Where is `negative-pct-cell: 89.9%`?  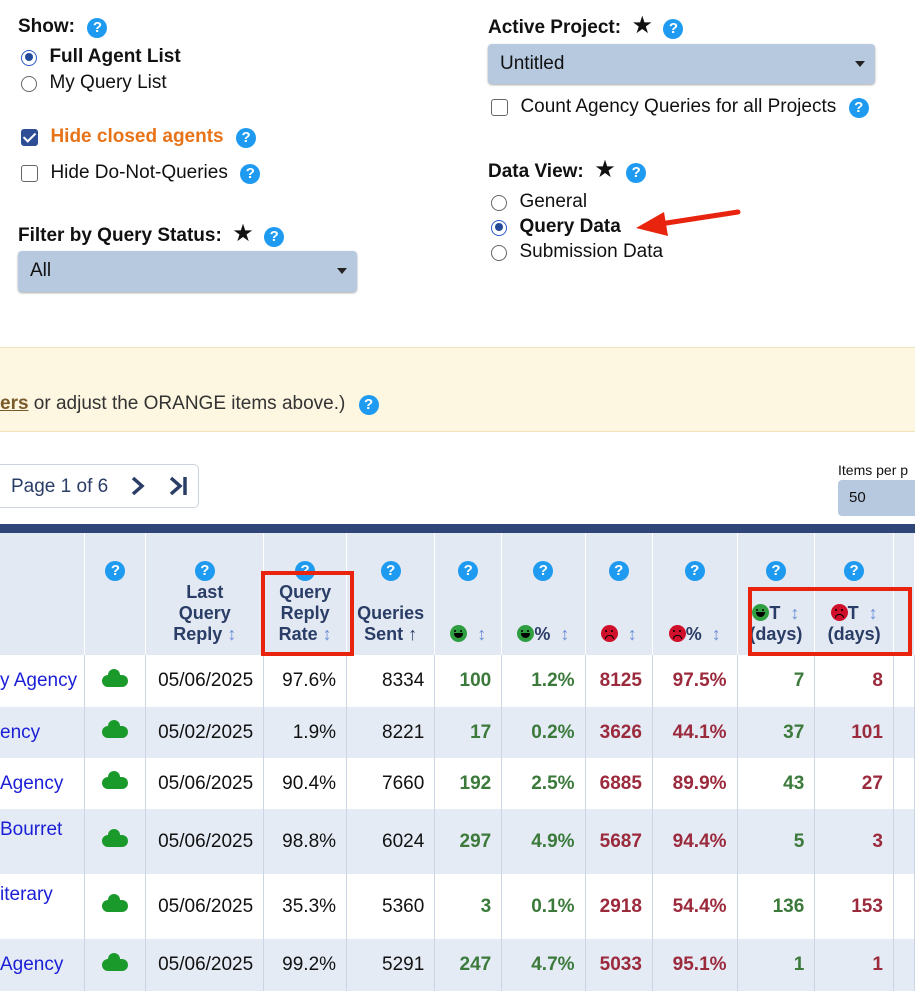
negative-pct-cell: 89.9% is located at coordinates (695, 783).